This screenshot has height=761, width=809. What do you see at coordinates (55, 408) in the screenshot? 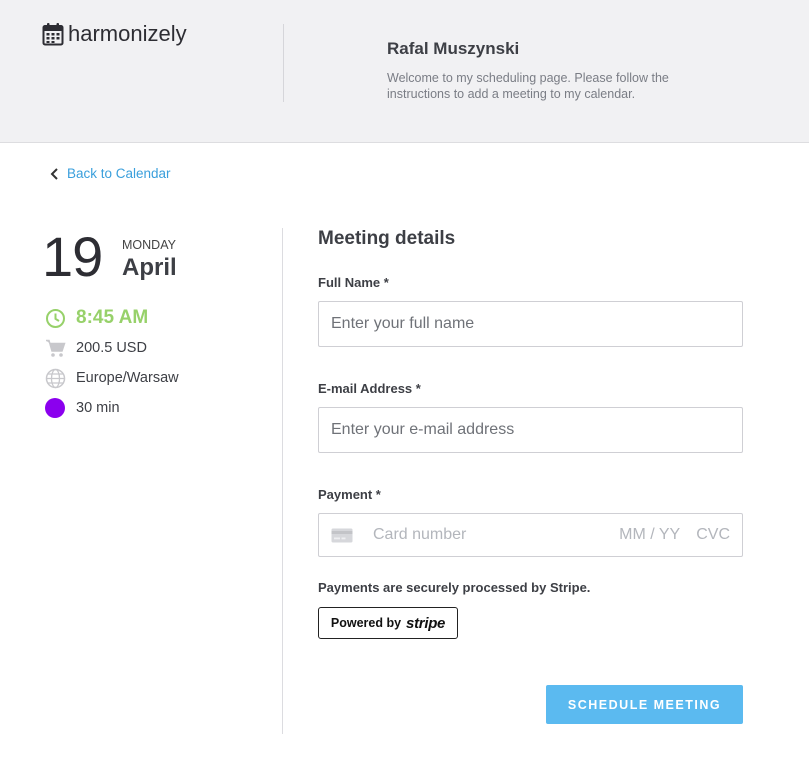
I see `event-color-dot` at bounding box center [55, 408].